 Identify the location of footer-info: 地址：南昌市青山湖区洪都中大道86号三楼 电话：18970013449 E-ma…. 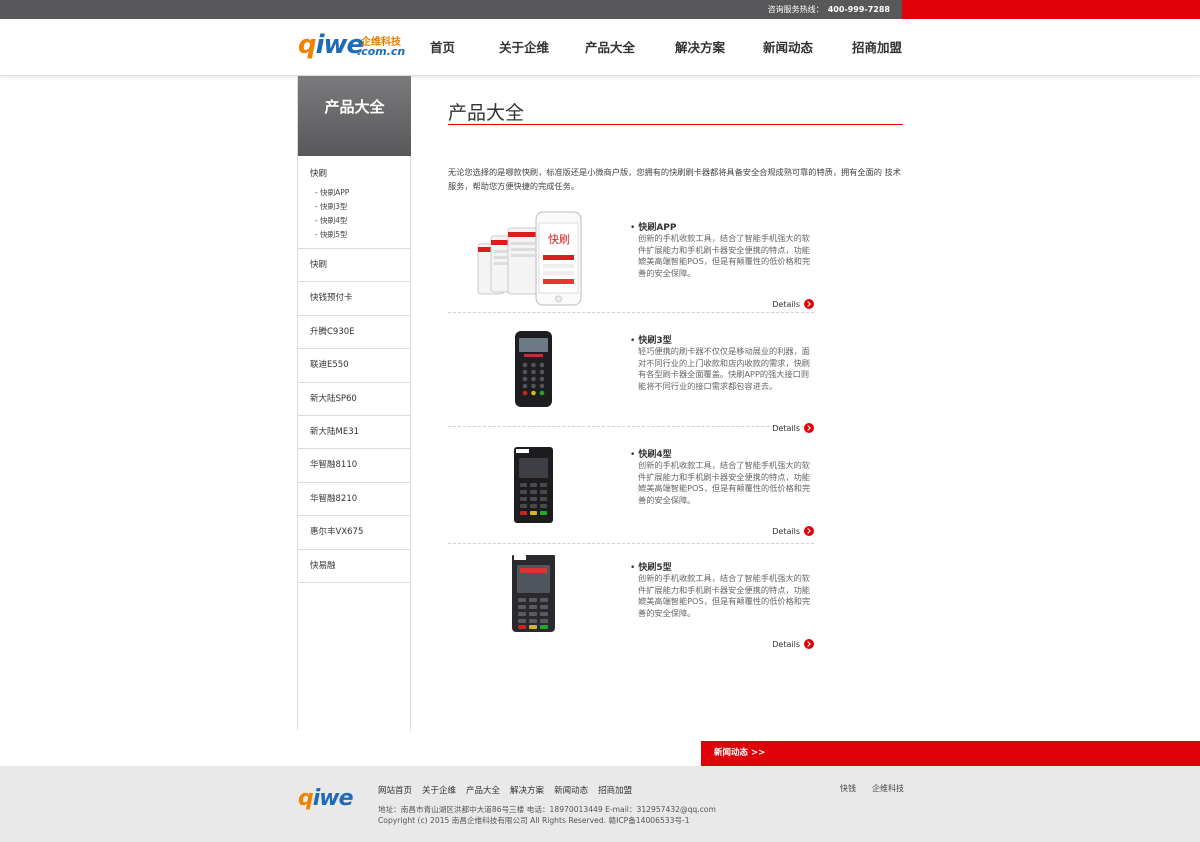
(547, 815).